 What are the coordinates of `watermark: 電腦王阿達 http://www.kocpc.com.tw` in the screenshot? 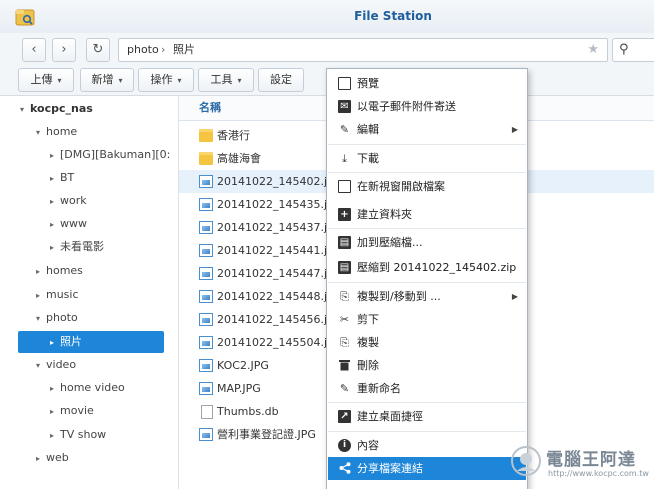 It's located at (580, 465).